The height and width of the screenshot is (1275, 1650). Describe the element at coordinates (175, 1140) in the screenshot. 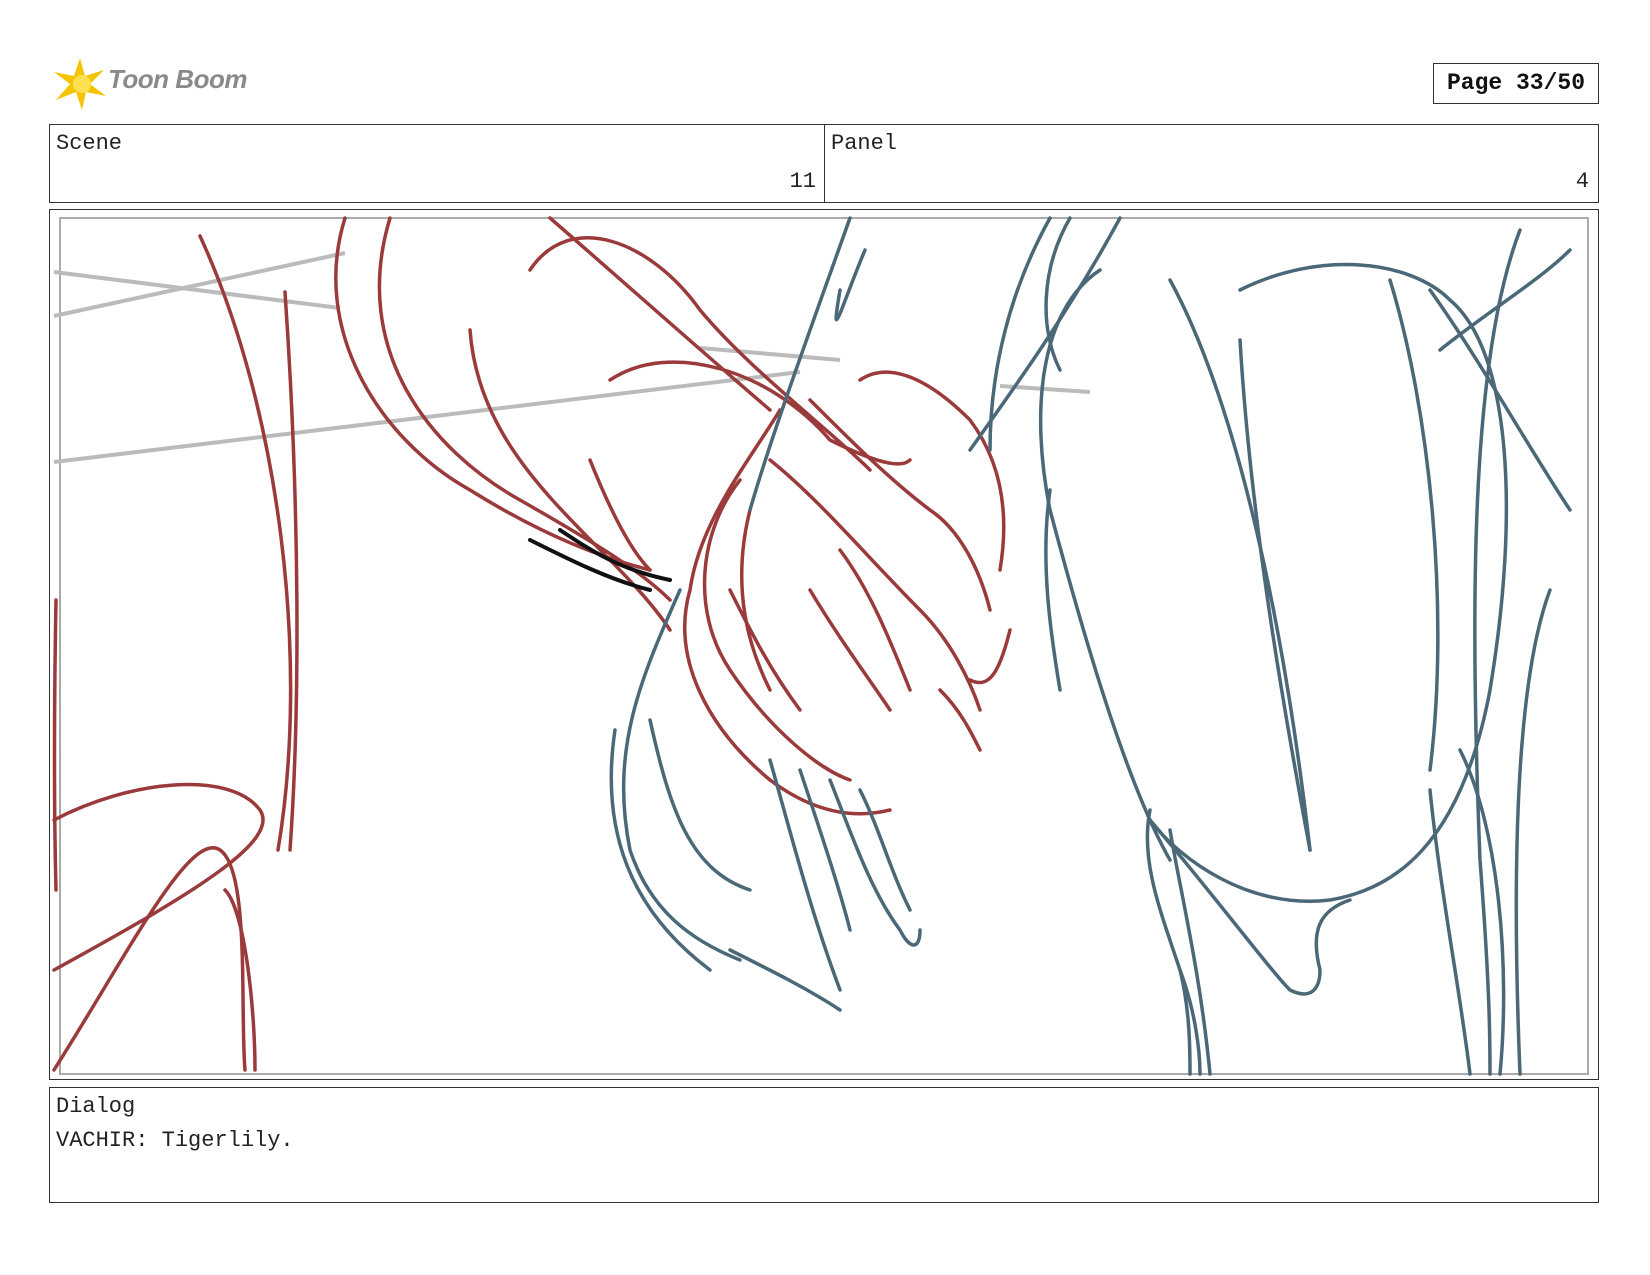

I see `dialog-text: VACHIR: Tigerlily.` at that location.